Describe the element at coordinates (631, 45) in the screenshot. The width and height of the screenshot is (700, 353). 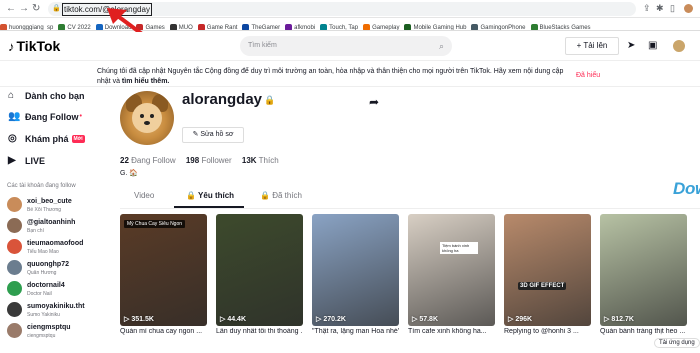
I see `send-icon: ➤` at that location.